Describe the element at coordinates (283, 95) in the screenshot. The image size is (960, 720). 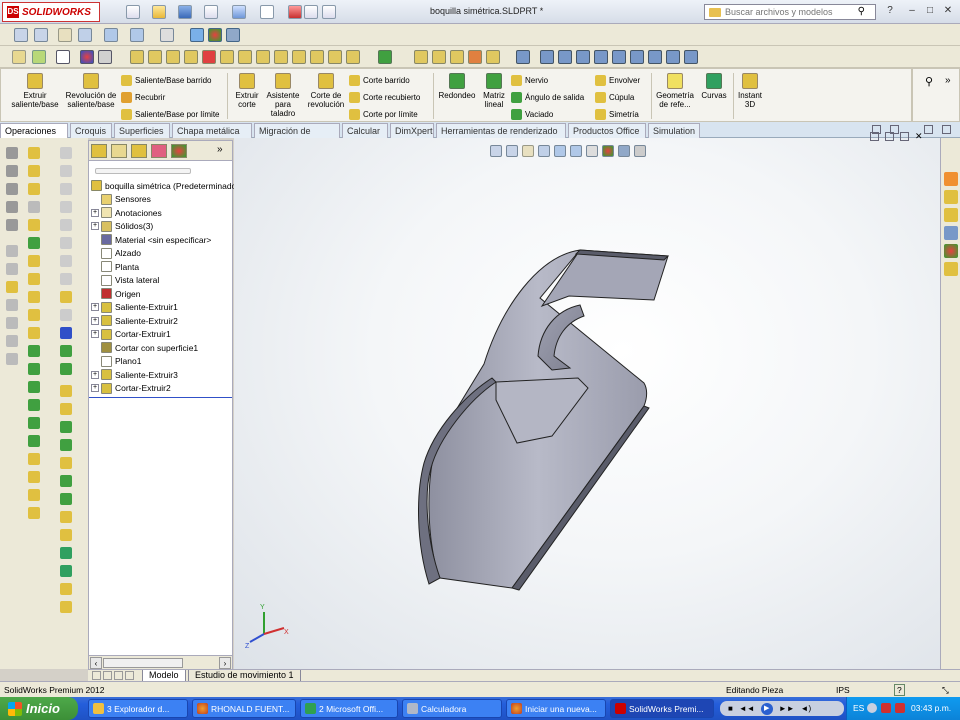
I see `hole-wizard-button: Asistente para taladro` at that location.